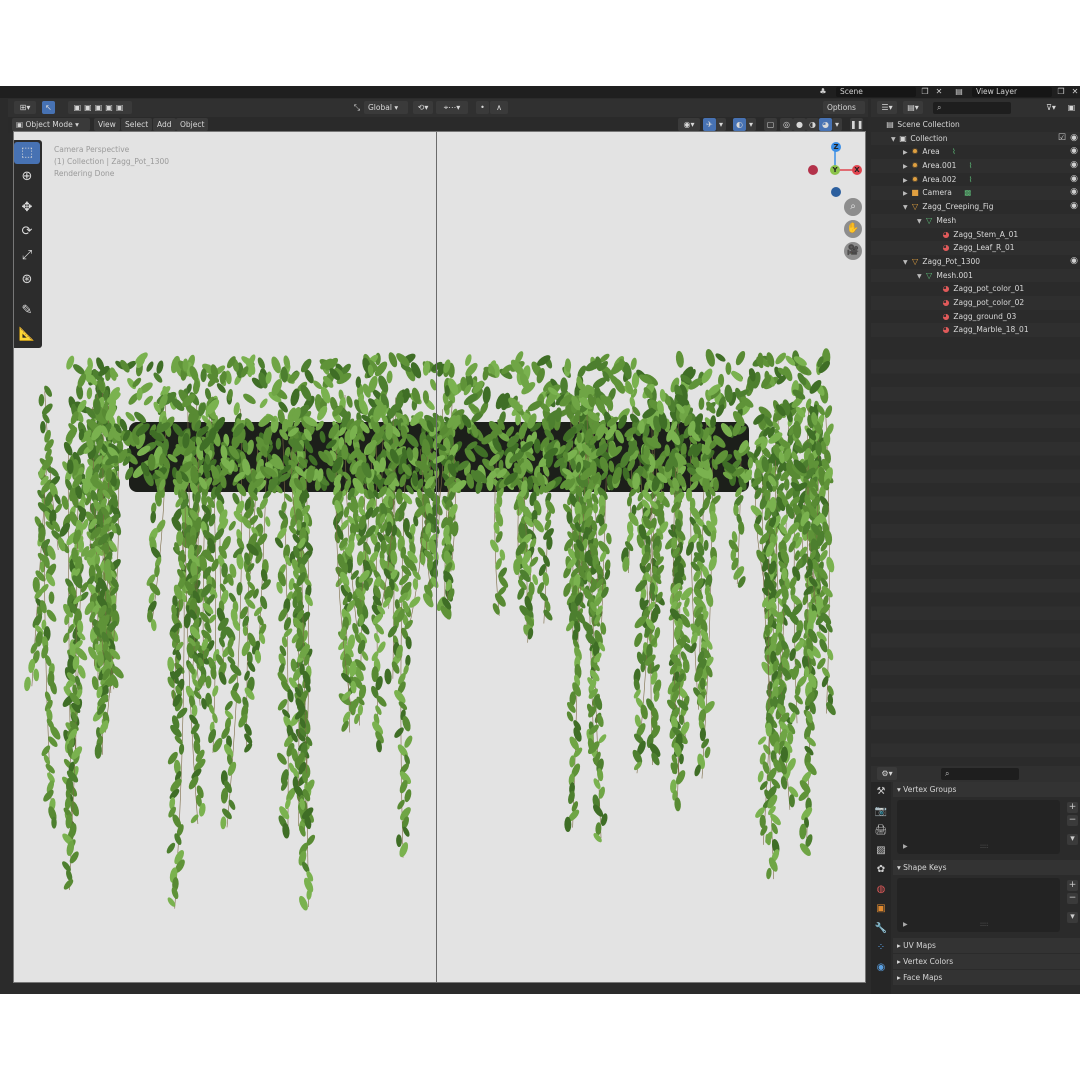 This screenshot has height=1080, width=1080. I want to click on outliner-row: ▶ ✹ Area ⌇ ◉, so click(975, 152).